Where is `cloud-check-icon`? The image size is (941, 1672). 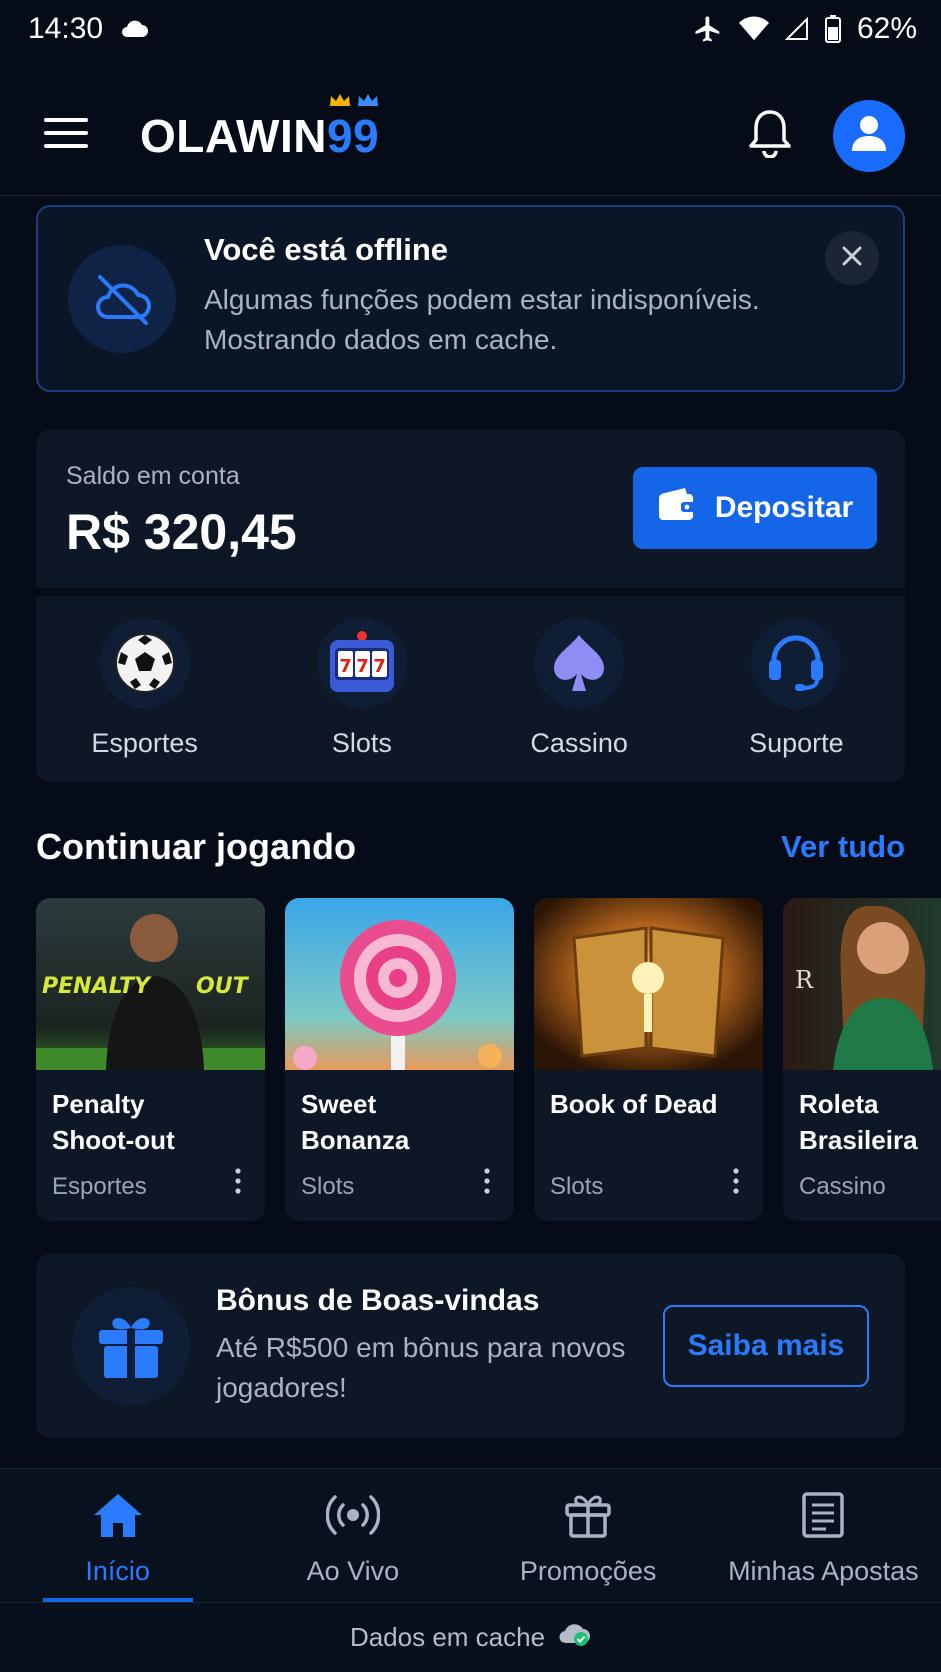
cloud-check-icon is located at coordinates (574, 1637).